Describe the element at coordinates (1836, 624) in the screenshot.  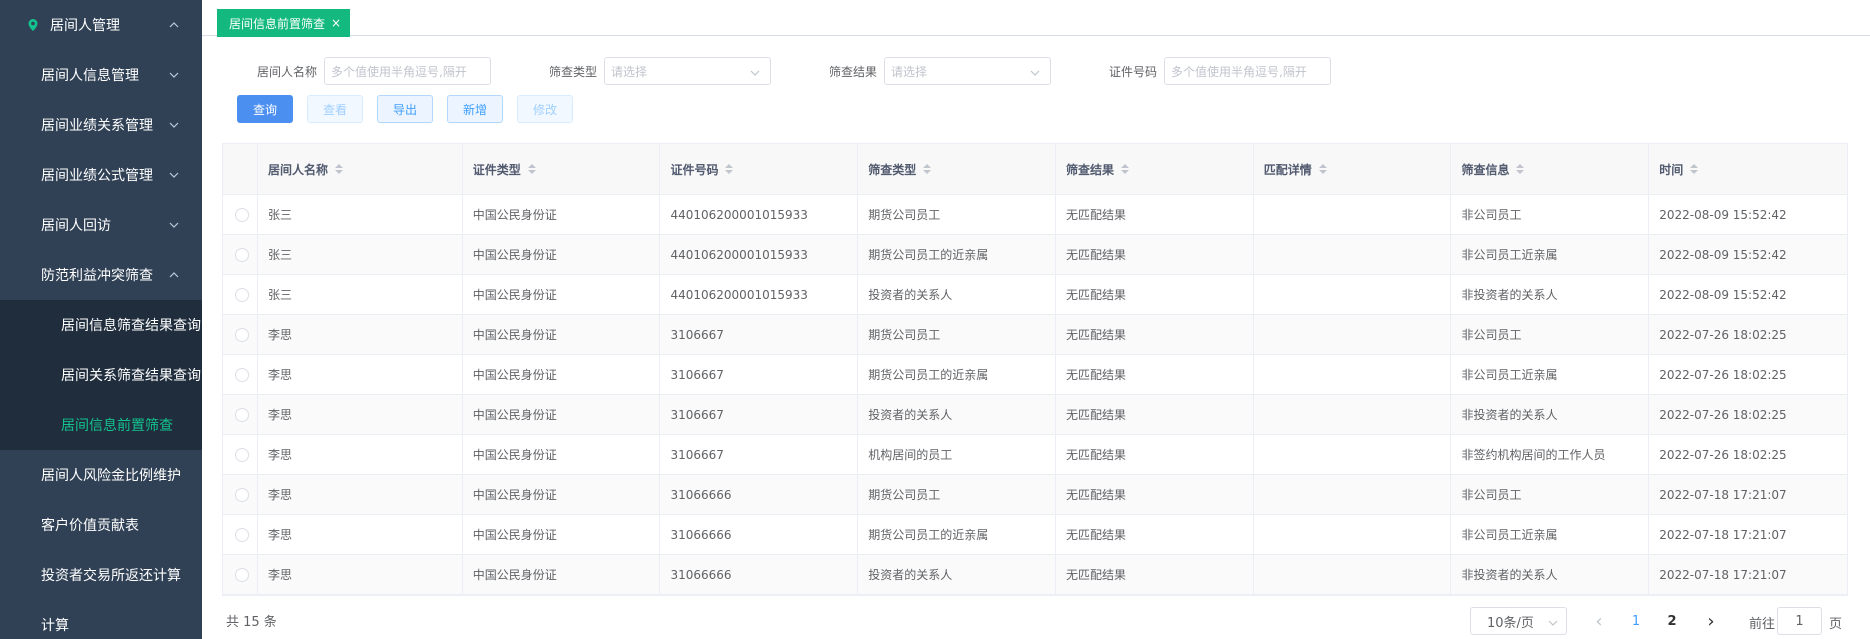
I see `goto-suffix: 页` at that location.